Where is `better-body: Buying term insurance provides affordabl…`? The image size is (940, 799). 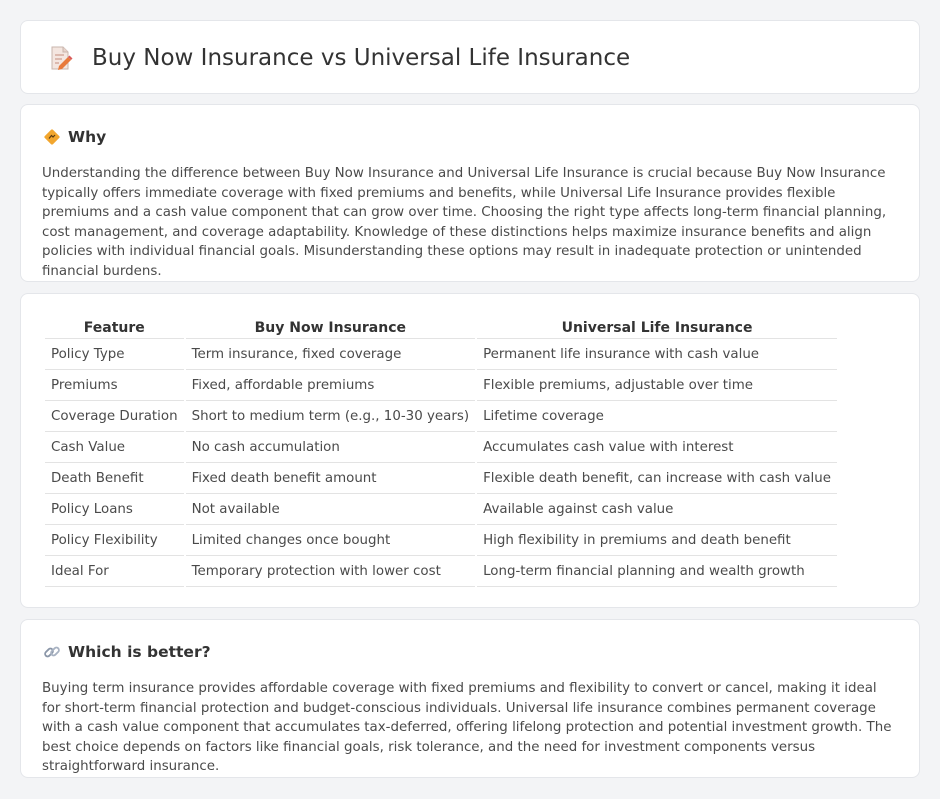 better-body: Buying term insurance provides affordabl… is located at coordinates (467, 728).